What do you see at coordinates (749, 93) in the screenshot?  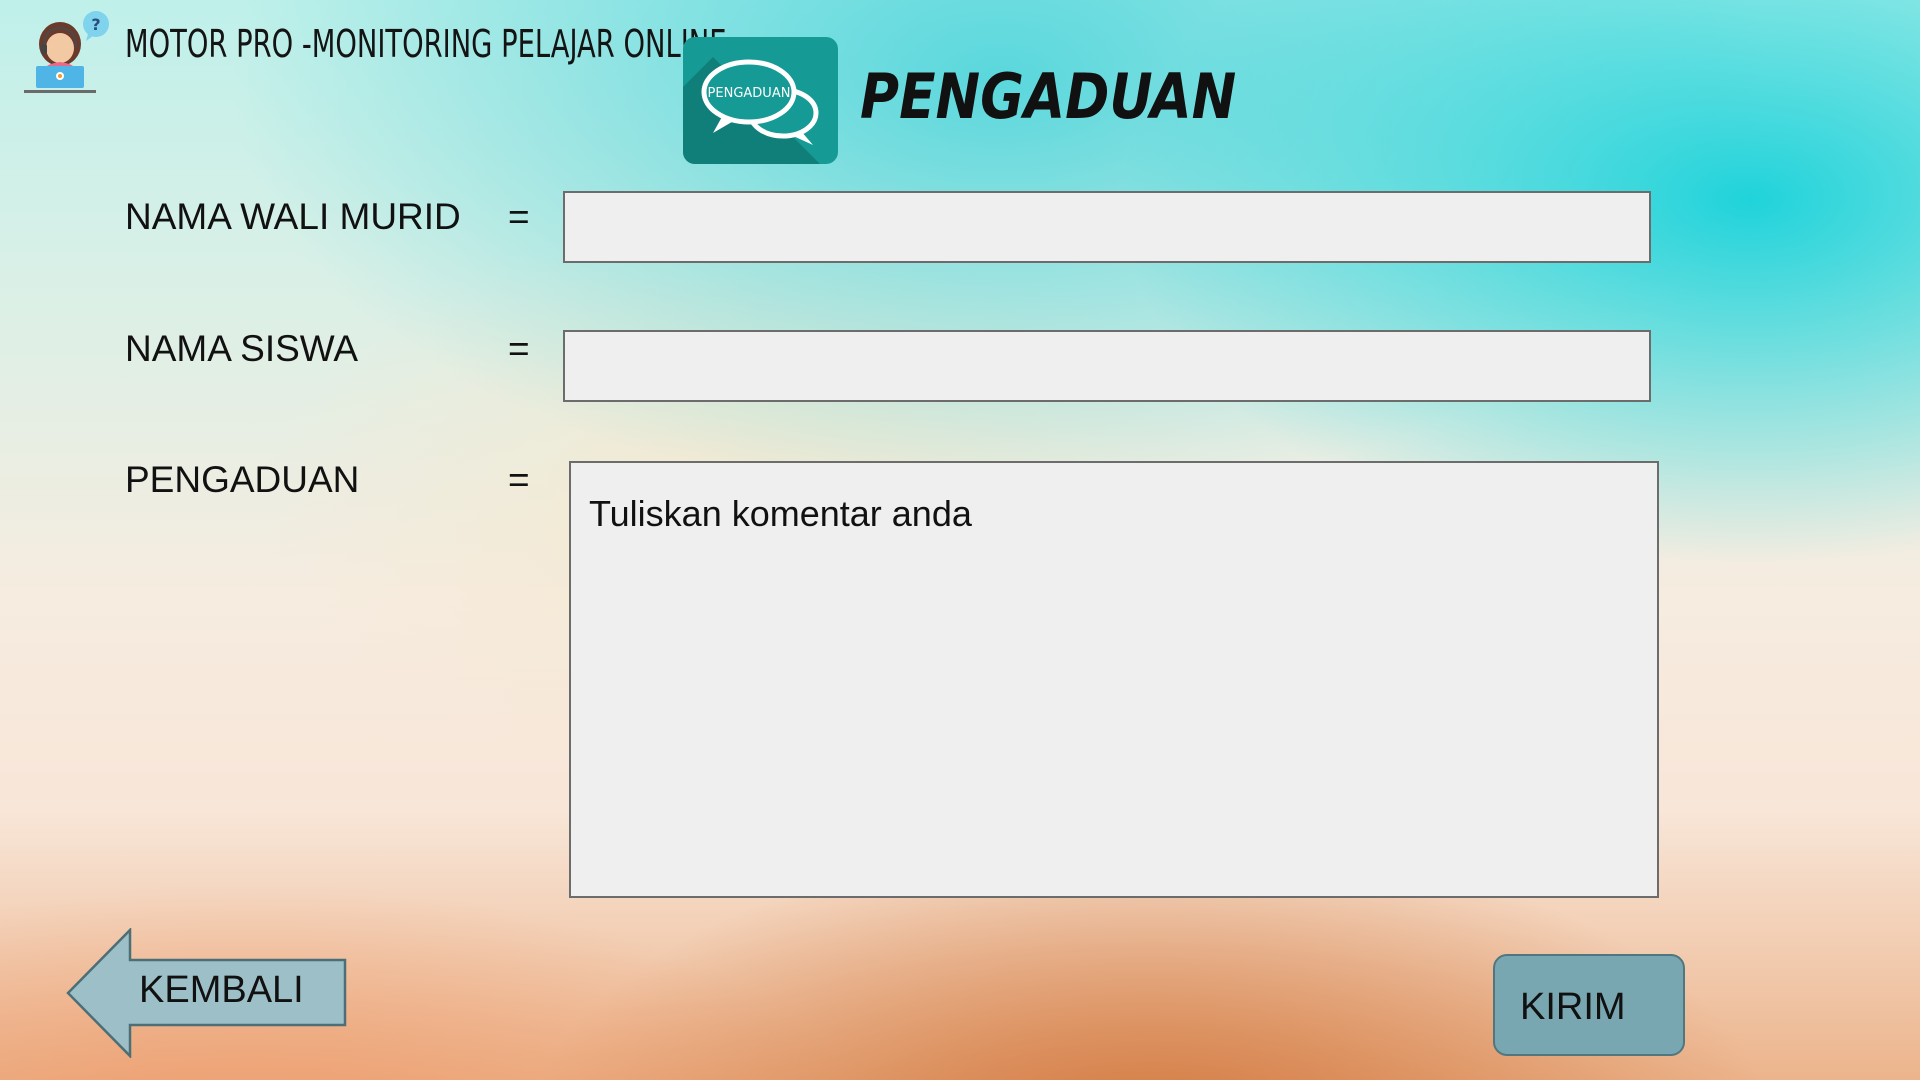 I see `svg-text: PENGADUAN` at bounding box center [749, 93].